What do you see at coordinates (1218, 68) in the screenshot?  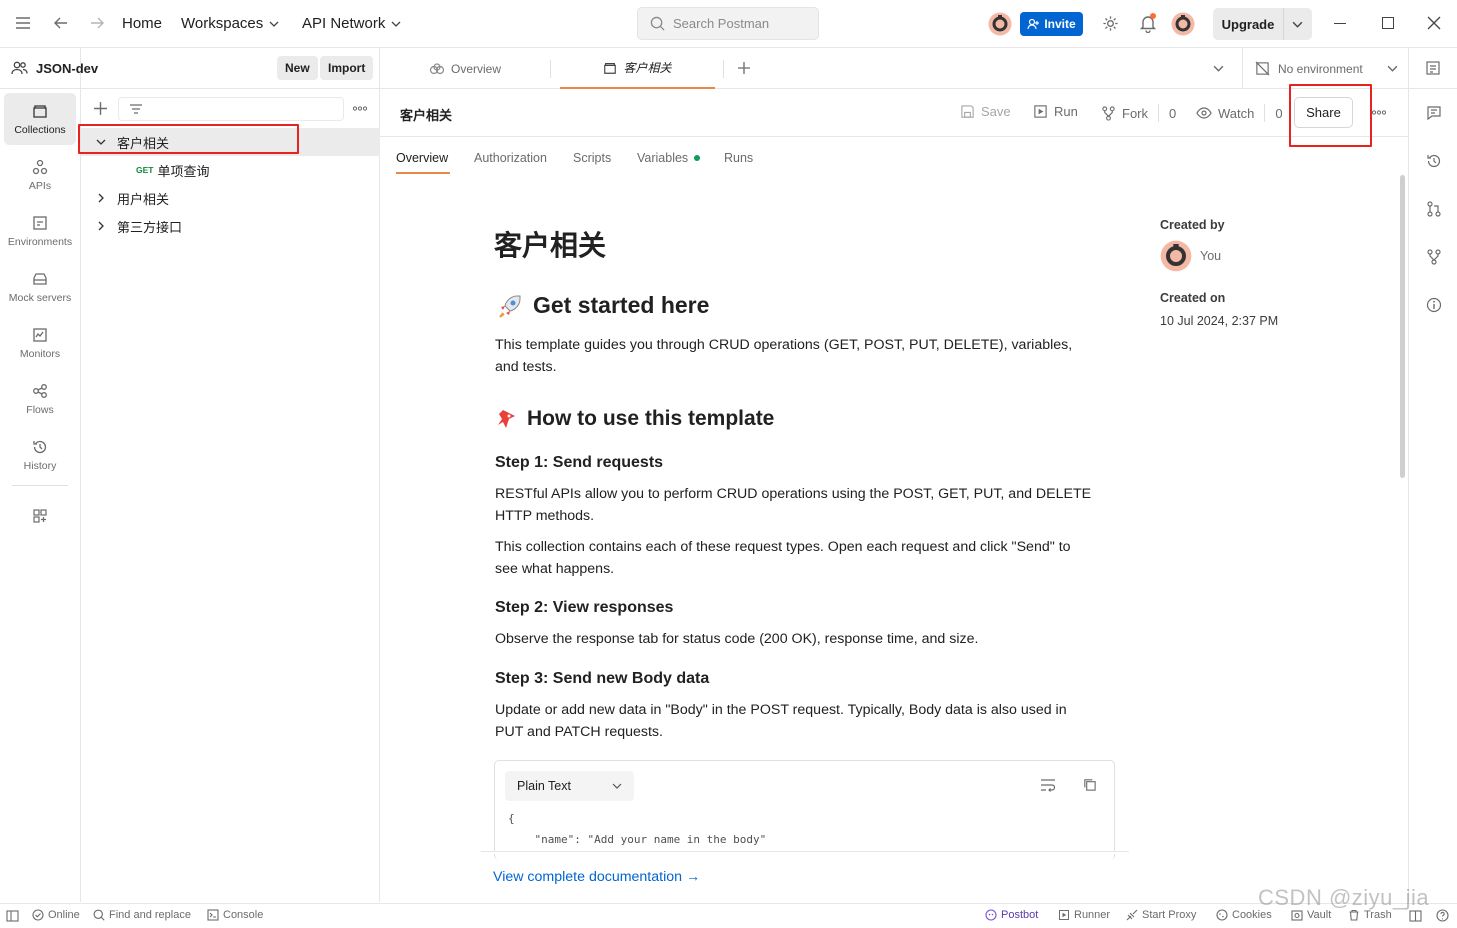 I see `tabs-dropdown-icon` at bounding box center [1218, 68].